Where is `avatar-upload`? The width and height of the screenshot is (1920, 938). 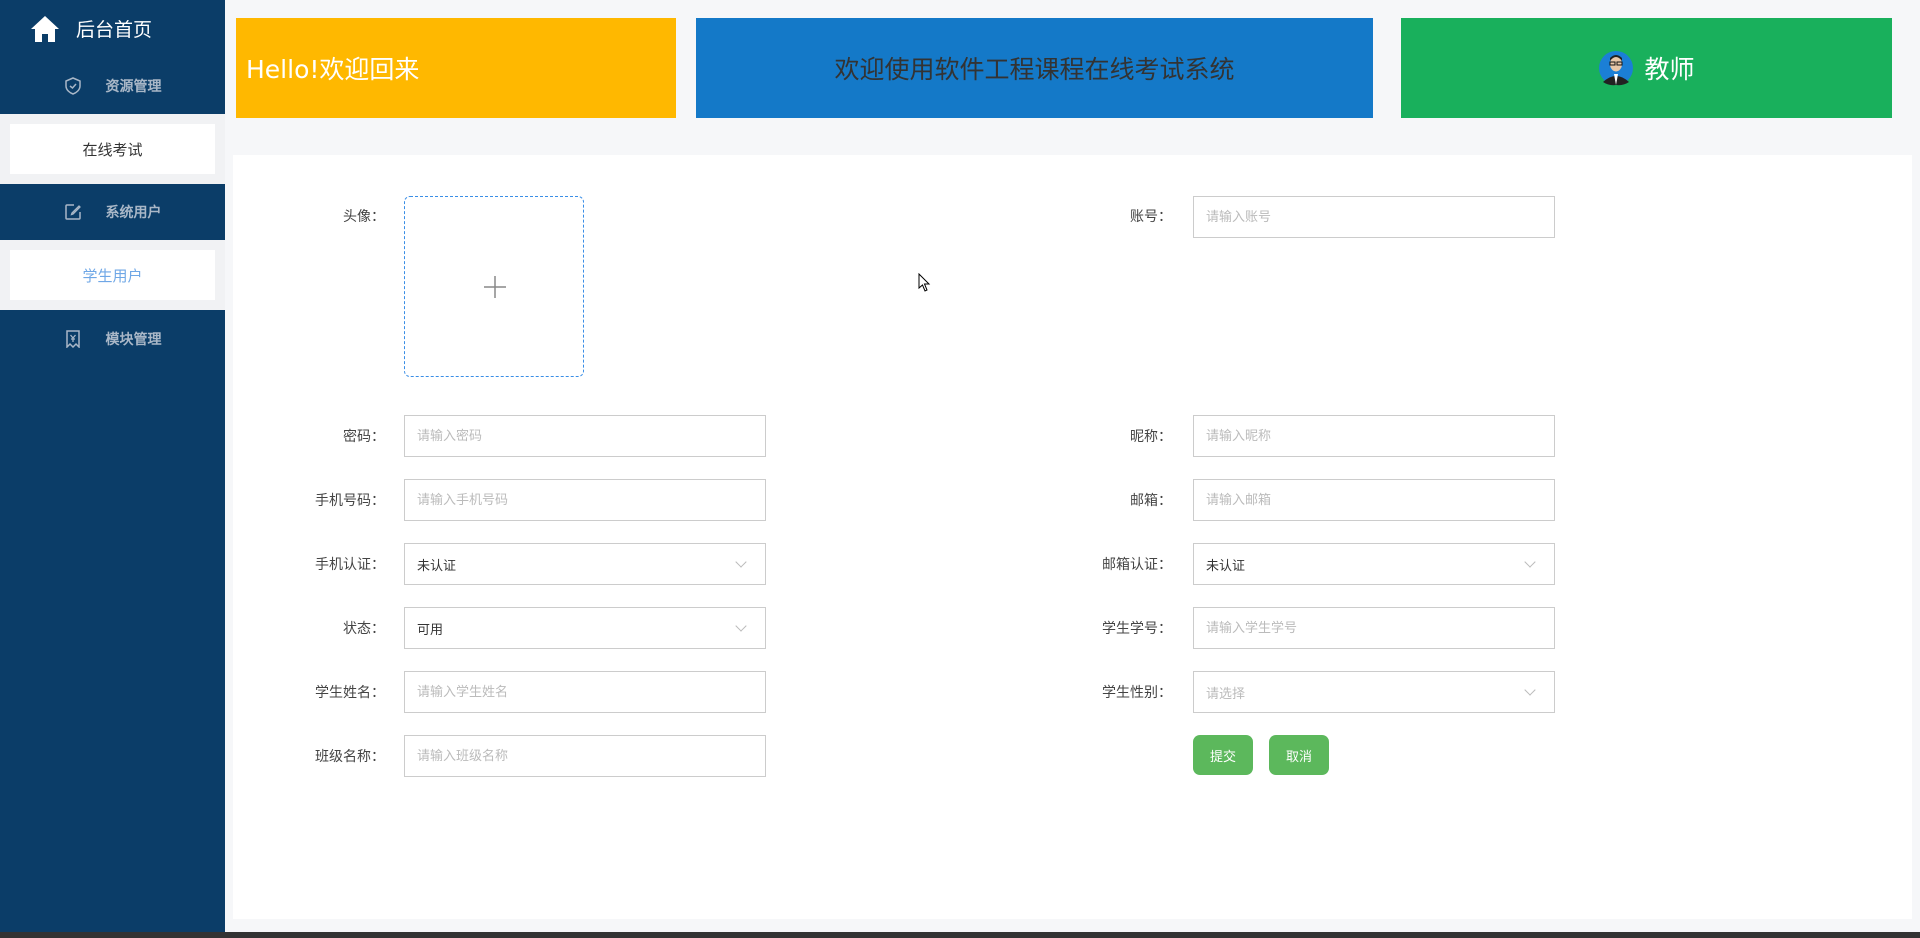 avatar-upload is located at coordinates (494, 286).